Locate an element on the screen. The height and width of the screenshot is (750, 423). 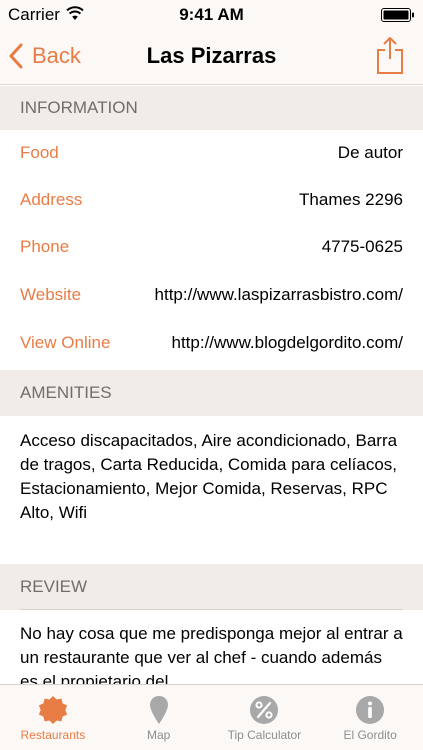
phone-row: Phone 4775-0625 is located at coordinates (211, 246).